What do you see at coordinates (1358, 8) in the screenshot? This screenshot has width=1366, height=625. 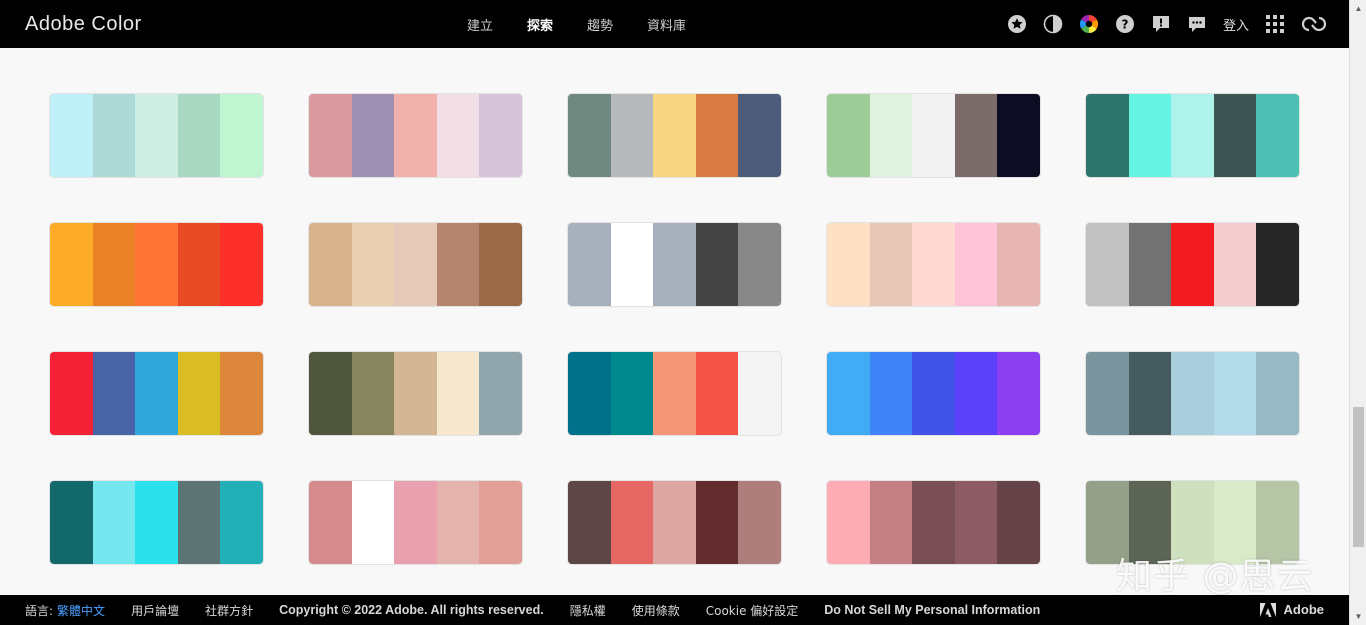 I see `scroll-up-arrow-icon: ▲` at bounding box center [1358, 8].